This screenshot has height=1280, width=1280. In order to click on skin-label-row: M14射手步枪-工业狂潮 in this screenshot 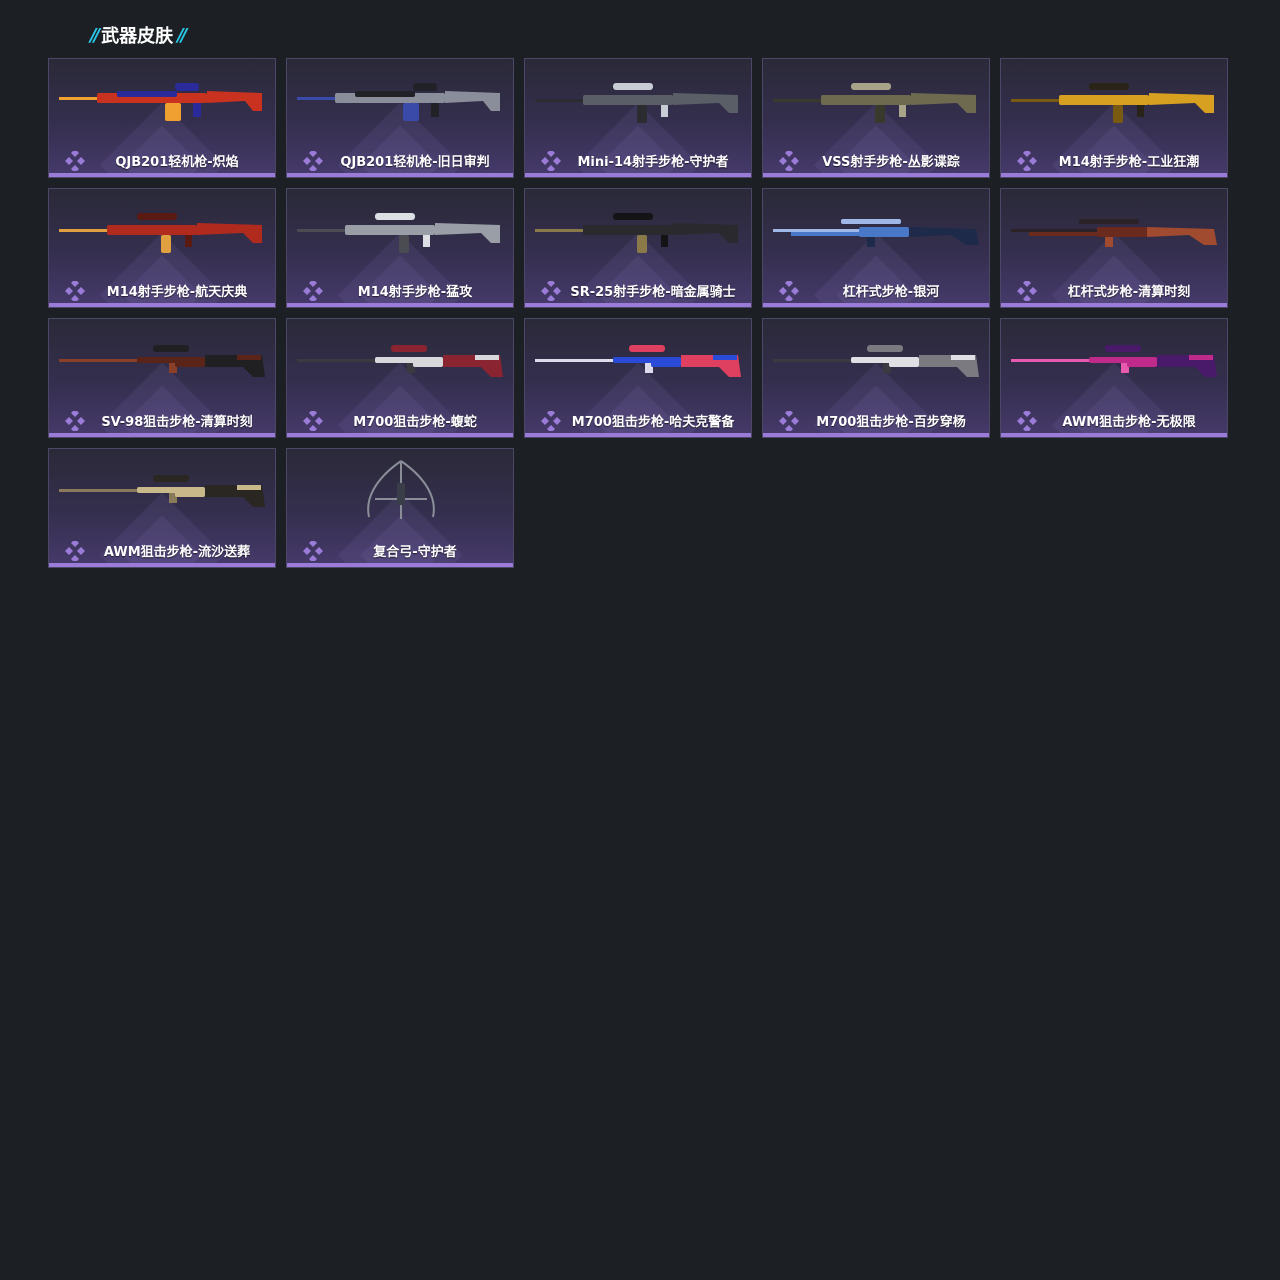, I will do `click(1114, 160)`.